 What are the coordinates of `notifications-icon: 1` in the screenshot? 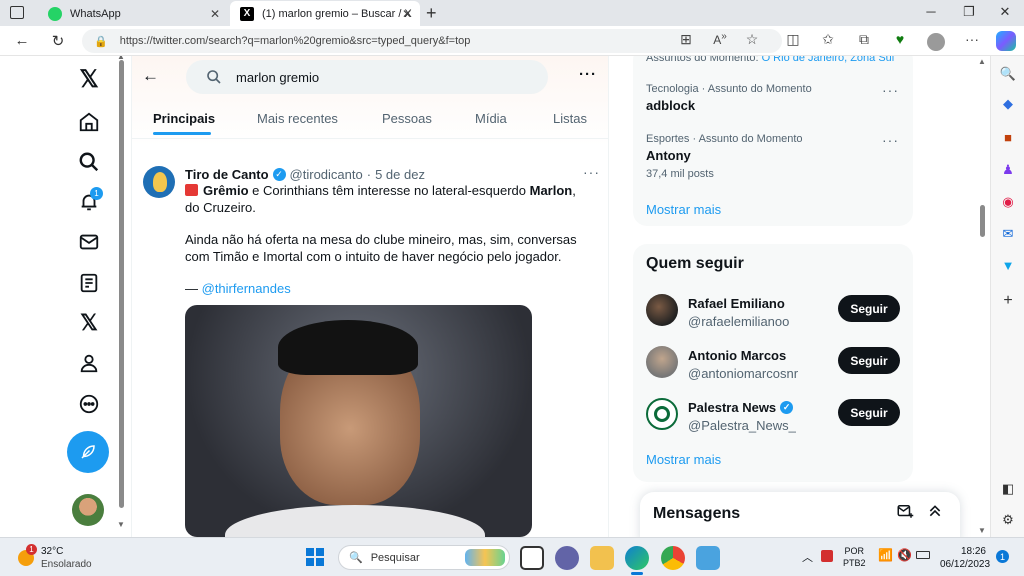 It's located at (89, 202).